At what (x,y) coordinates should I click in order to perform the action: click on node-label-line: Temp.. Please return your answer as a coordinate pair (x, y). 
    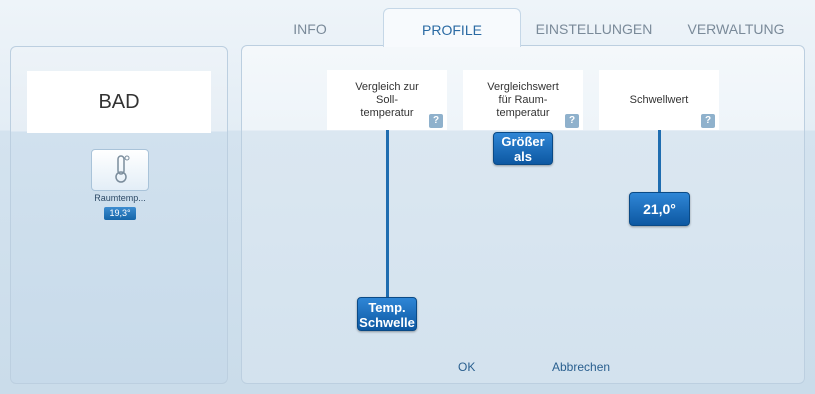
    Looking at the image, I should click on (387, 307).